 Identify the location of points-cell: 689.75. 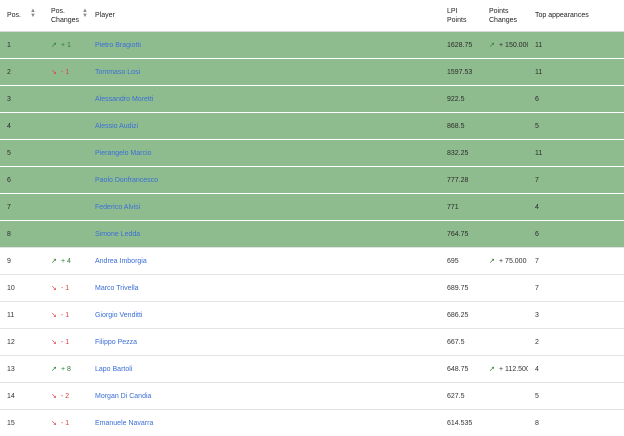
(461, 288).